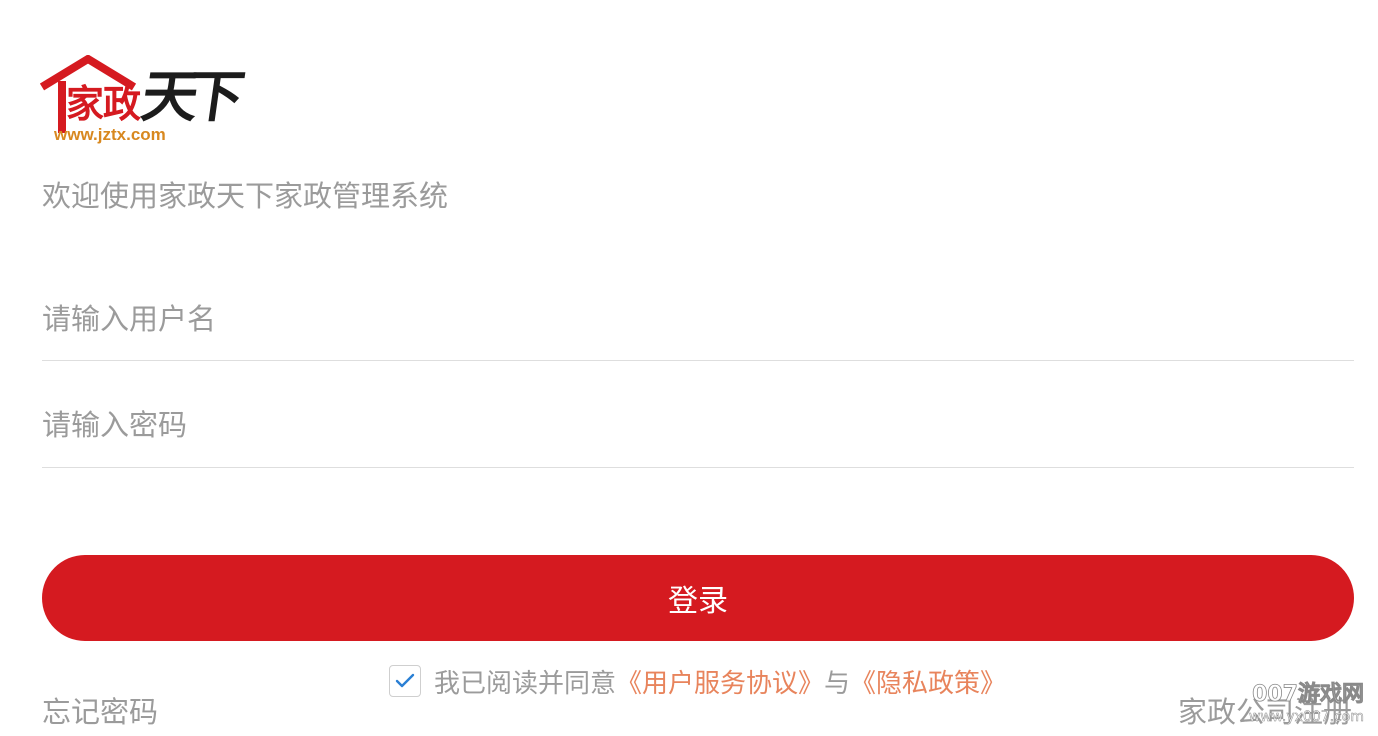  I want to click on welcome-text: 欢迎使用家政天下家政管理系统, so click(245, 196).